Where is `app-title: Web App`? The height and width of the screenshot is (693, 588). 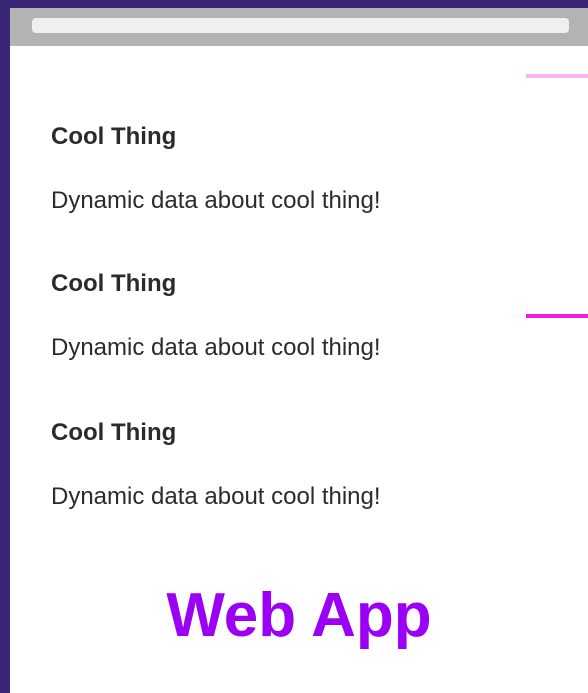
app-title: Web App is located at coordinates (299, 615).